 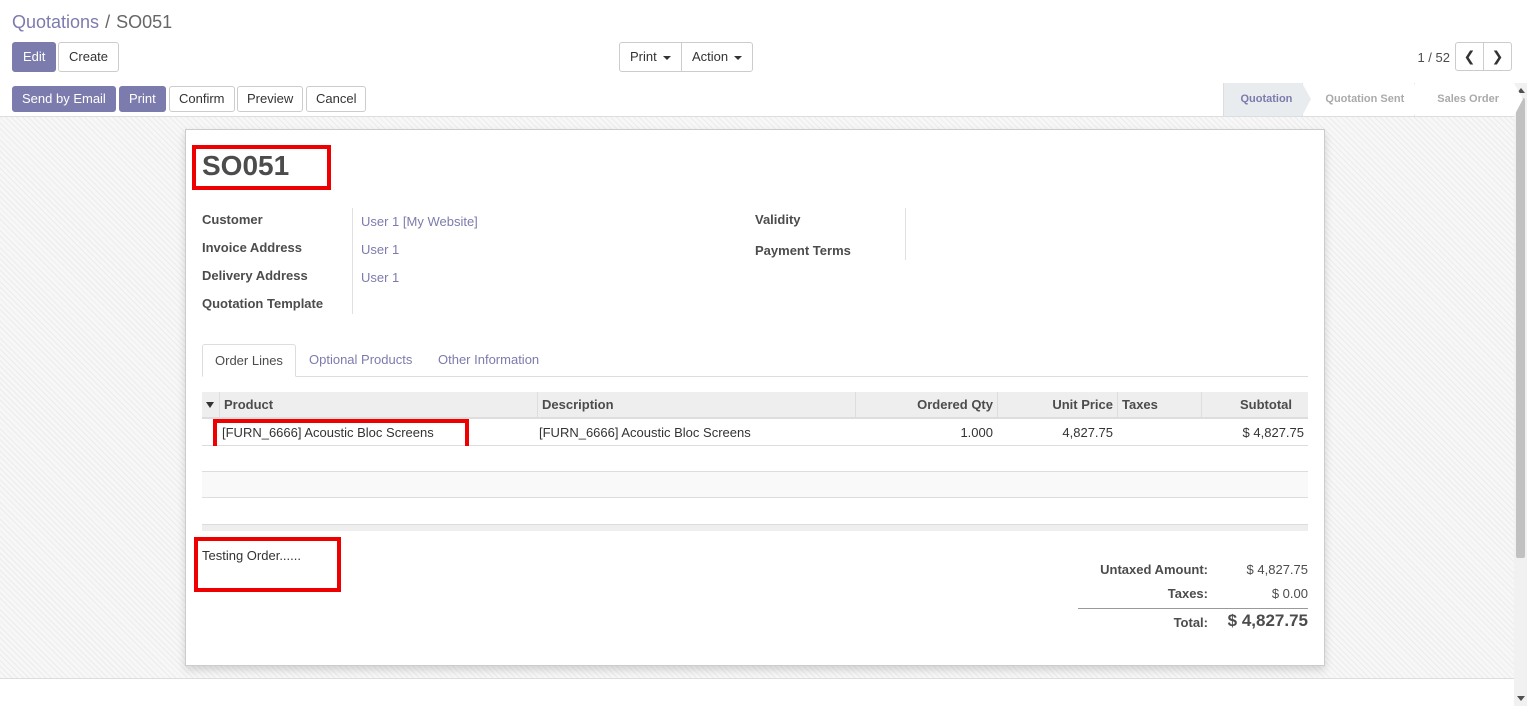 What do you see at coordinates (1433, 57) in the screenshot?
I see `pager-value: 1 / 52` at bounding box center [1433, 57].